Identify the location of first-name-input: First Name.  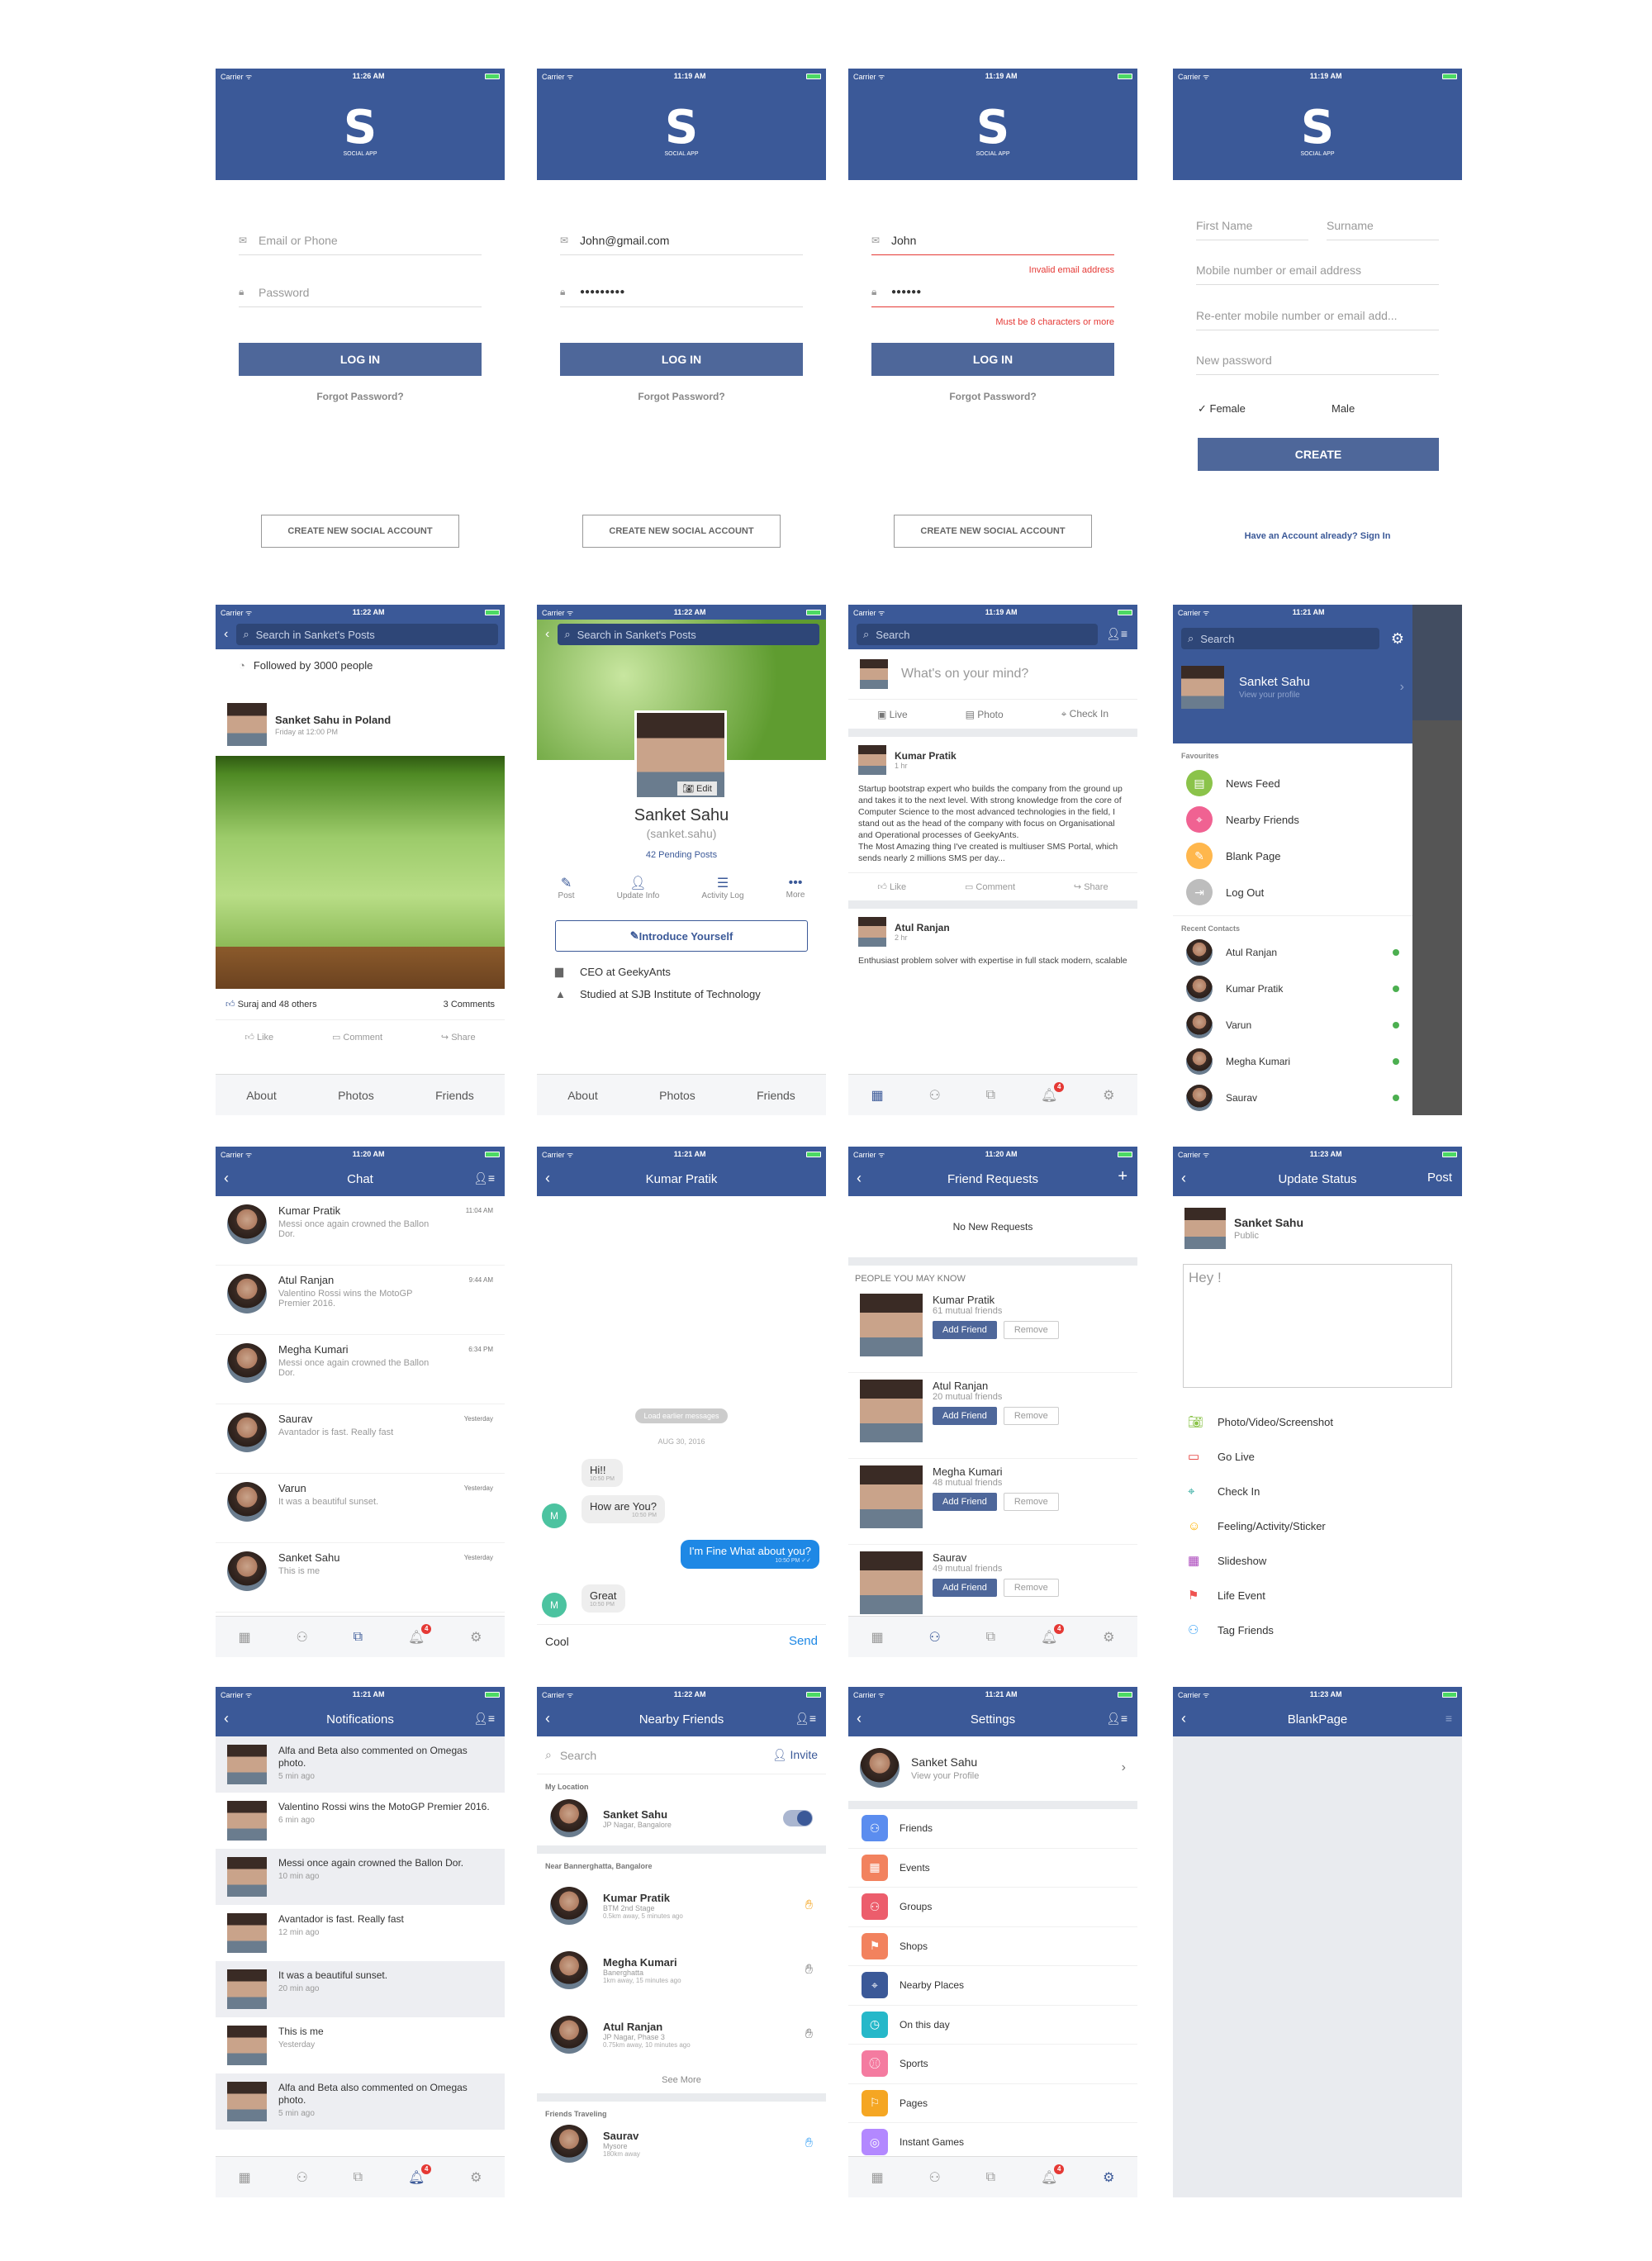
(1252, 225).